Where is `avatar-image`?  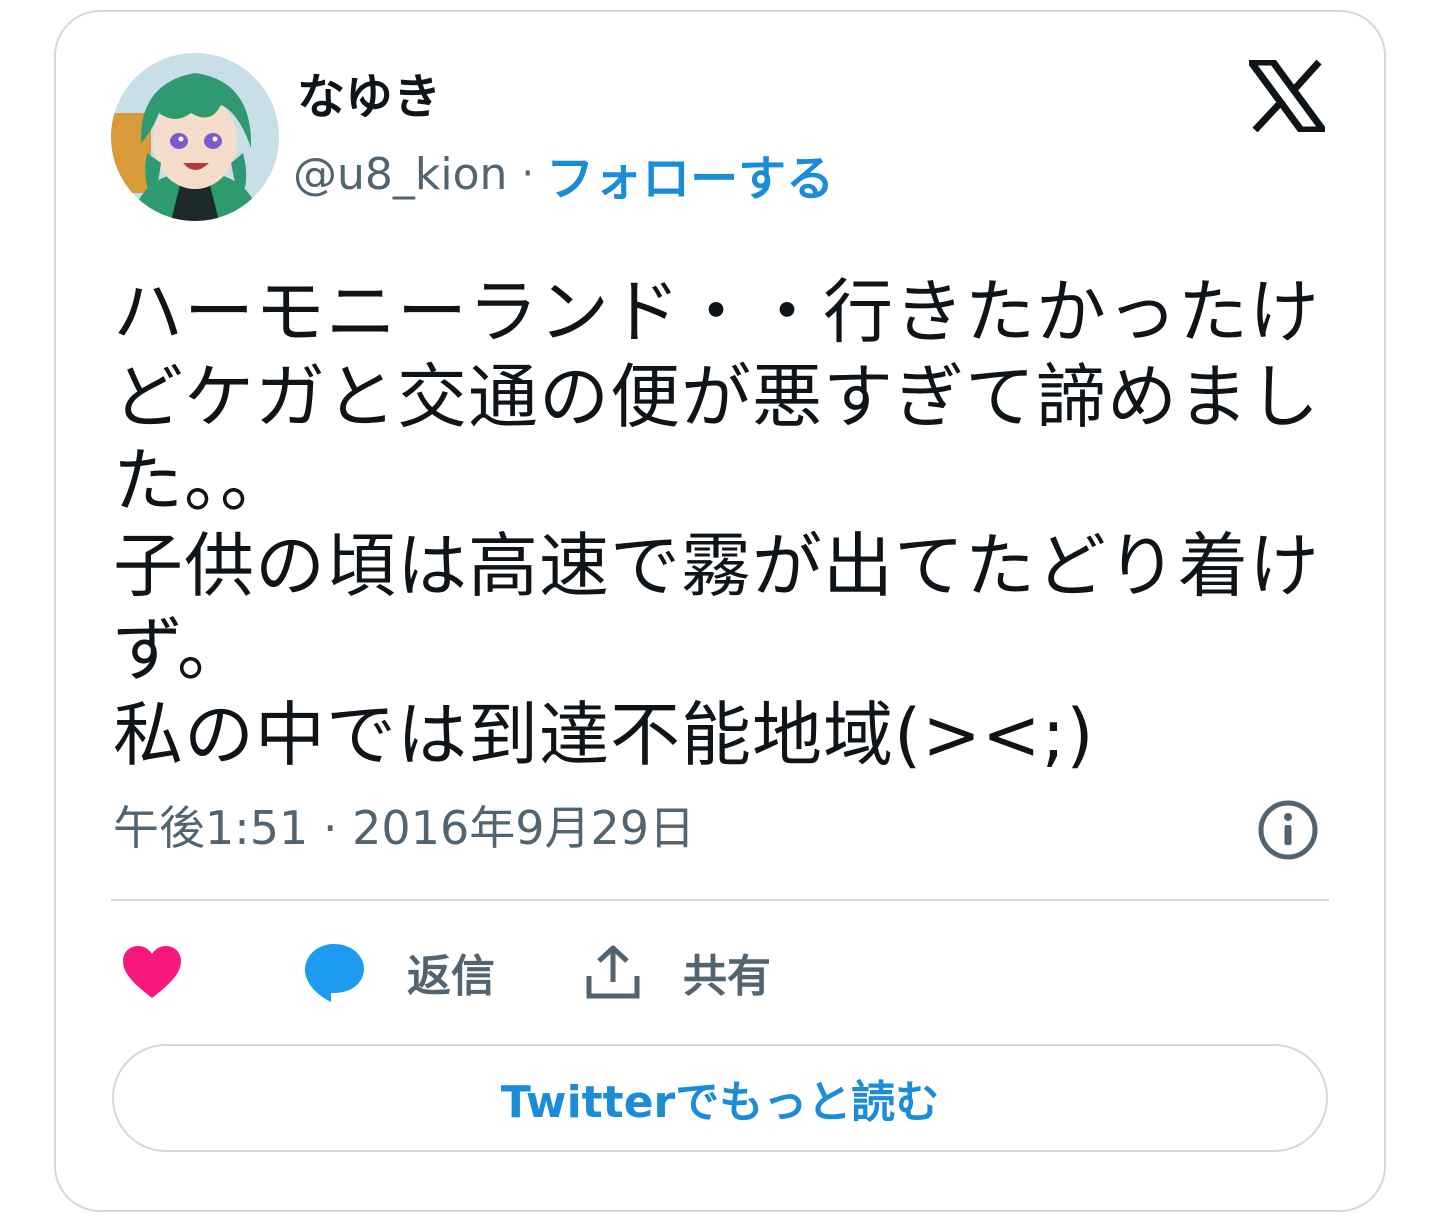 avatar-image is located at coordinates (195, 137).